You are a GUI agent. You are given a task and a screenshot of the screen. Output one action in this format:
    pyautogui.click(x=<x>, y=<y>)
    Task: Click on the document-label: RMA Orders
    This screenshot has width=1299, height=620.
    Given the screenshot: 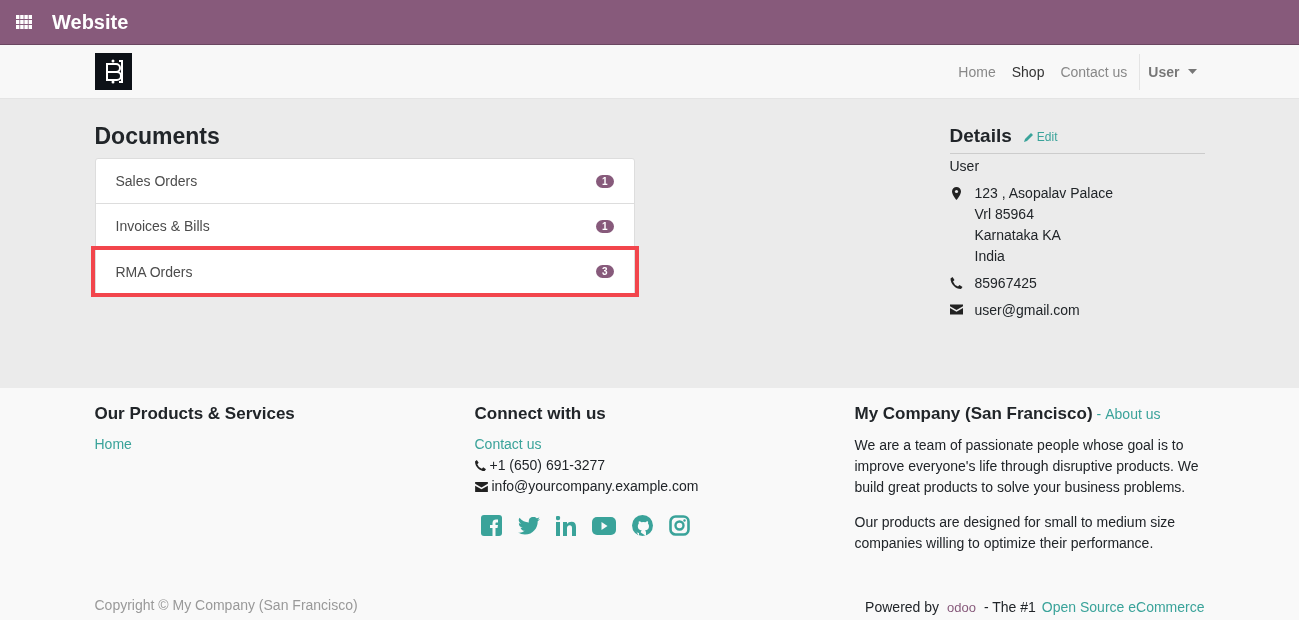 What is the action you would take?
    pyautogui.click(x=154, y=271)
    